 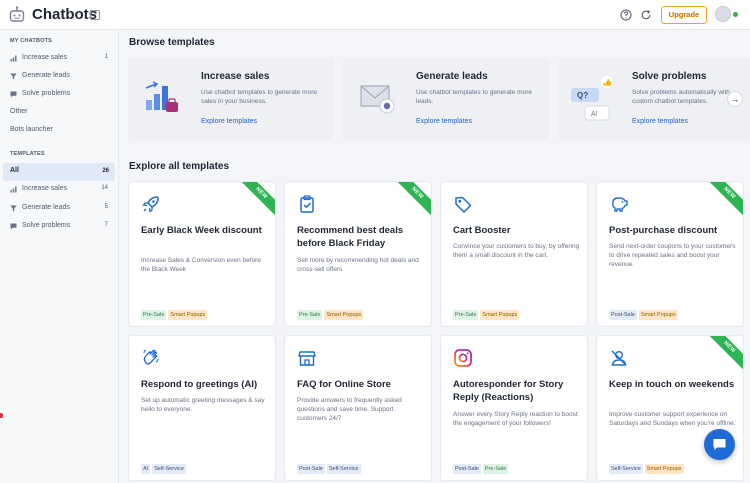 What do you see at coordinates (719, 444) in the screenshot?
I see `chat-widget-button` at bounding box center [719, 444].